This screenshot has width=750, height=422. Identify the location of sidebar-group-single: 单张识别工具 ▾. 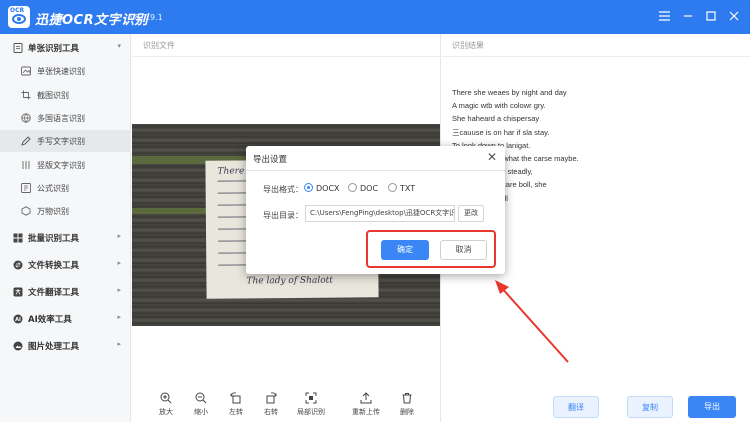
(65, 48).